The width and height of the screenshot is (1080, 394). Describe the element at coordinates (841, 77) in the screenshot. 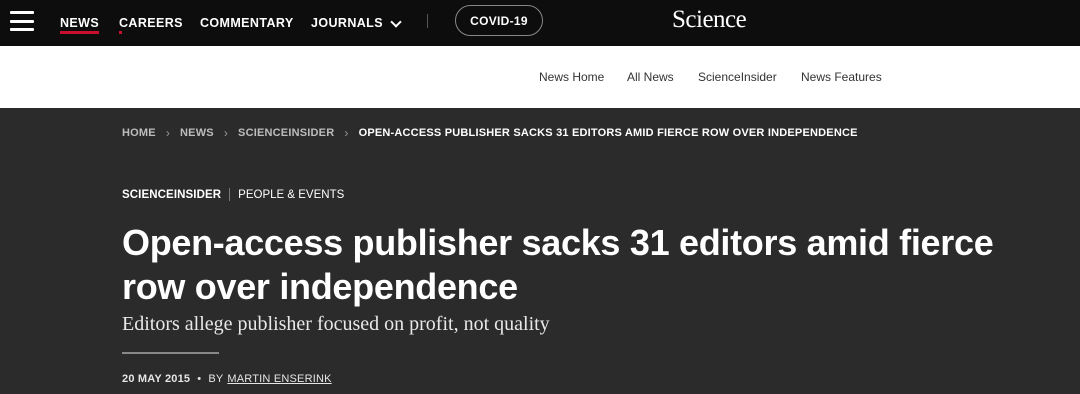

I see `subnav-news-features: News Features` at that location.